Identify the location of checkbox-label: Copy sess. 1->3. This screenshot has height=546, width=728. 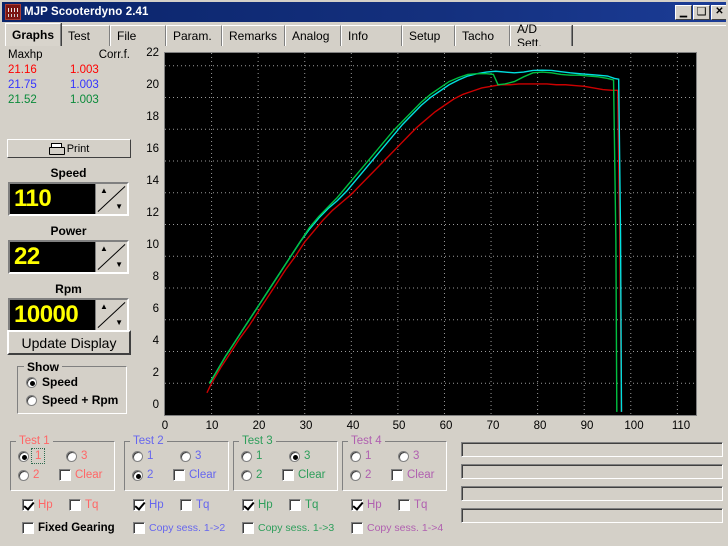
(296, 528).